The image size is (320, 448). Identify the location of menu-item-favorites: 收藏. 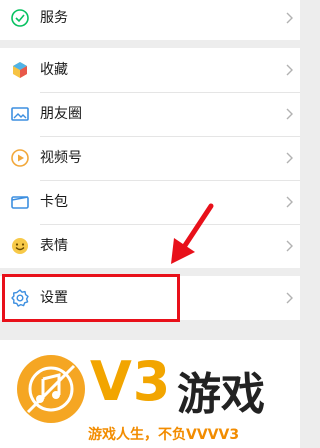
(150, 70).